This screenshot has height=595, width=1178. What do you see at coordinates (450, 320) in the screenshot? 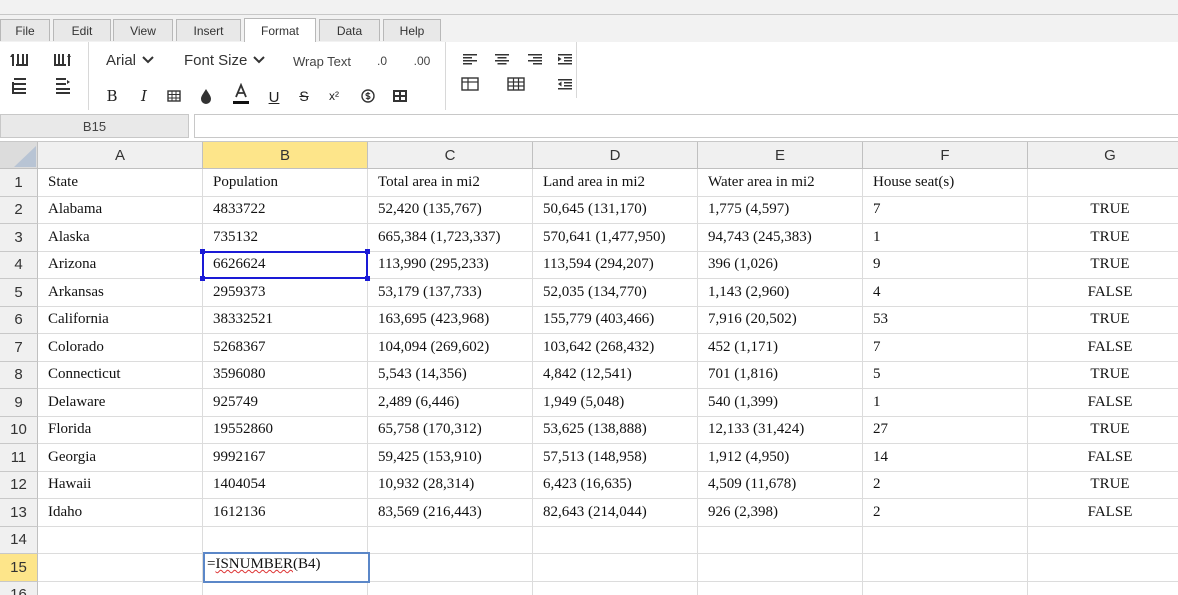
I see `cell-c6: 163,695 (423,968)` at bounding box center [450, 320].